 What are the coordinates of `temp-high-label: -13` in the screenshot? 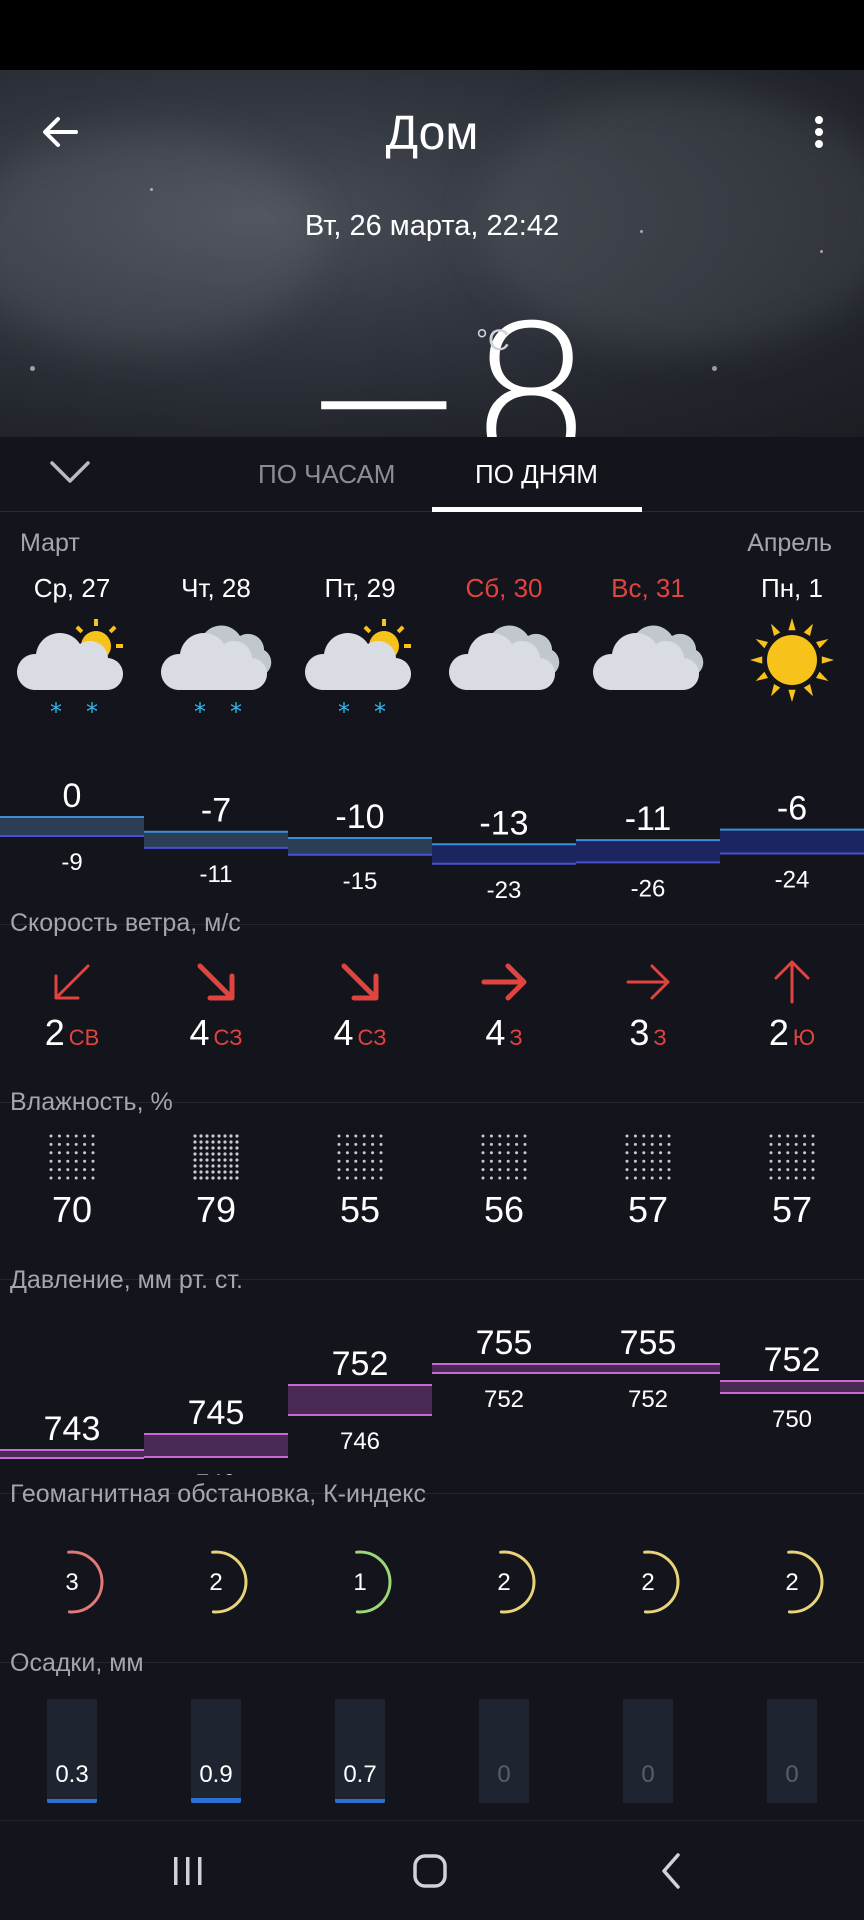 It's located at (503, 823).